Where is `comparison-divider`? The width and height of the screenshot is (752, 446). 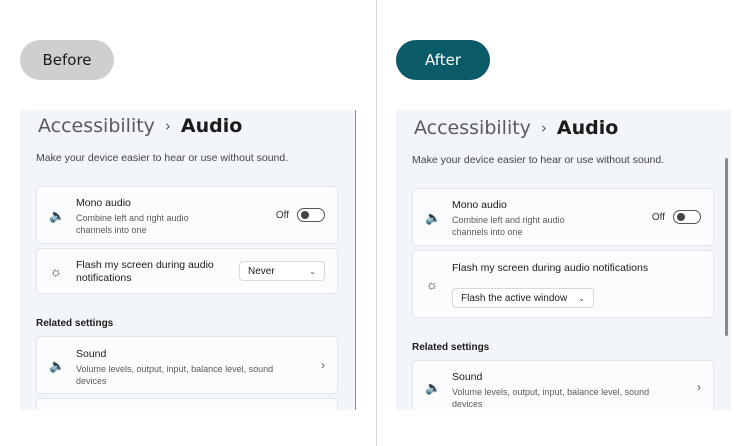
comparison-divider is located at coordinates (376, 223).